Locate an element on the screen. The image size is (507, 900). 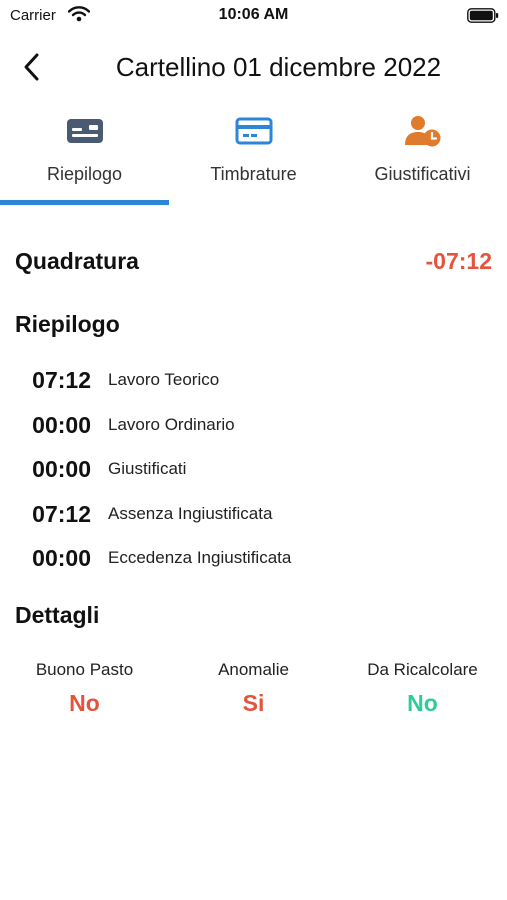
tab-timbrature: Timbrature is located at coordinates (253, 159).